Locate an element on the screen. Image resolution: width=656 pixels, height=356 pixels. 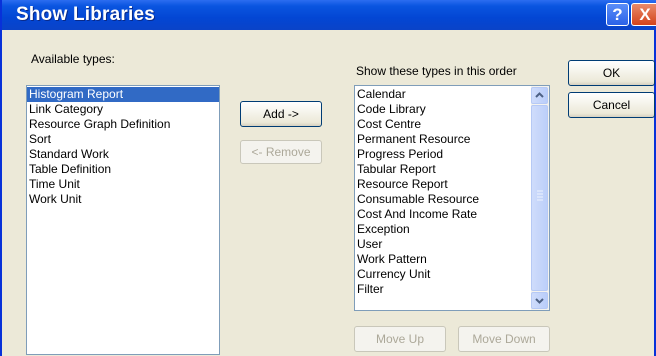
move-up-button: Move Up is located at coordinates (400, 339).